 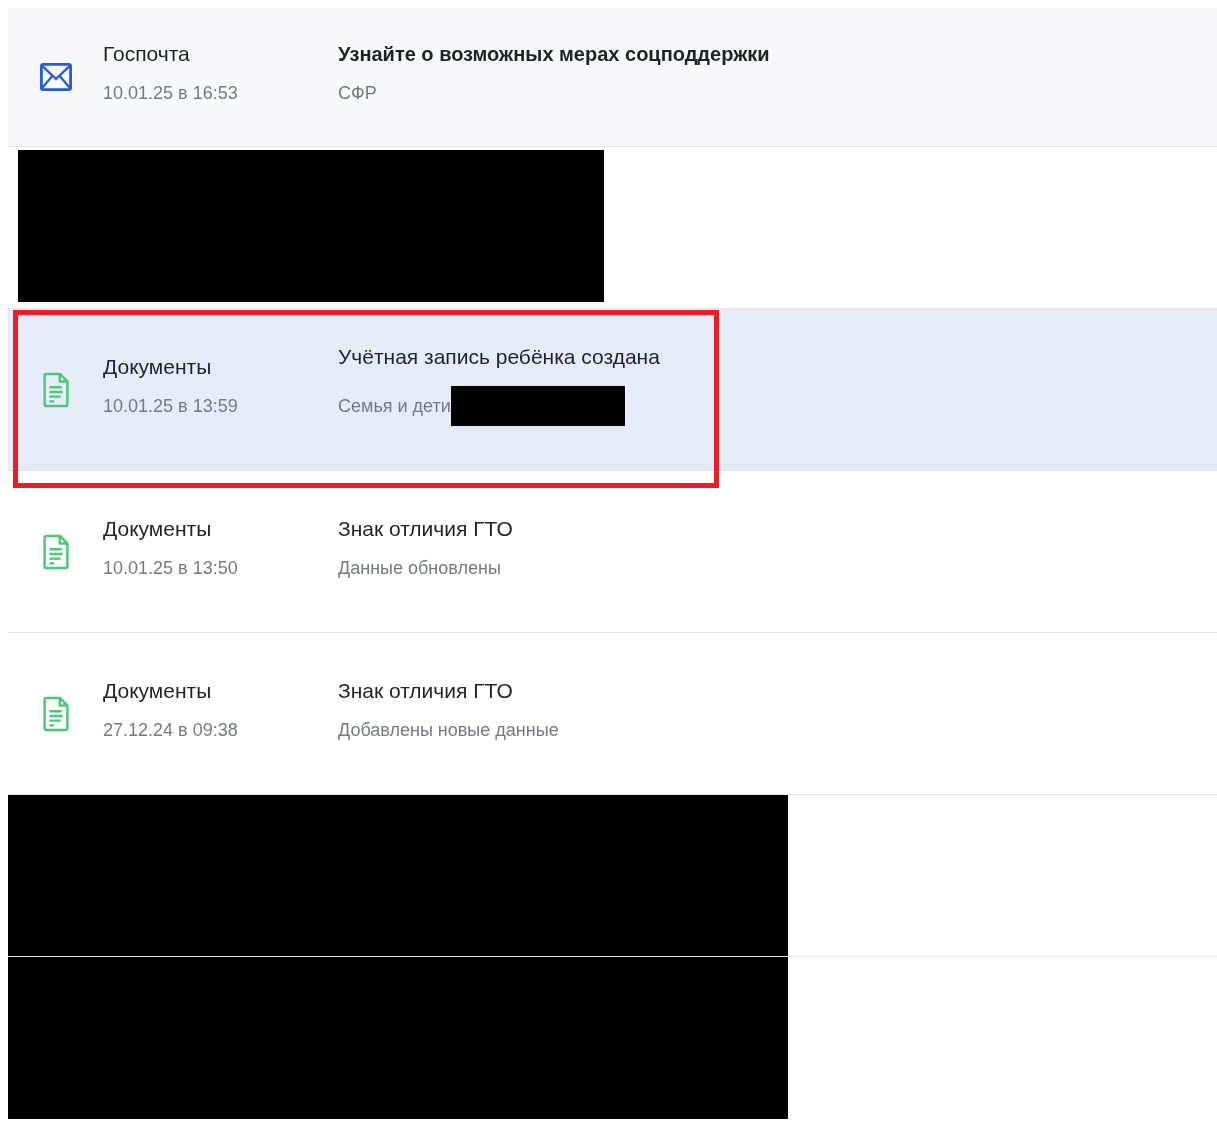 What do you see at coordinates (357, 93) in the screenshot?
I see `notification-subtitle: СФР` at bounding box center [357, 93].